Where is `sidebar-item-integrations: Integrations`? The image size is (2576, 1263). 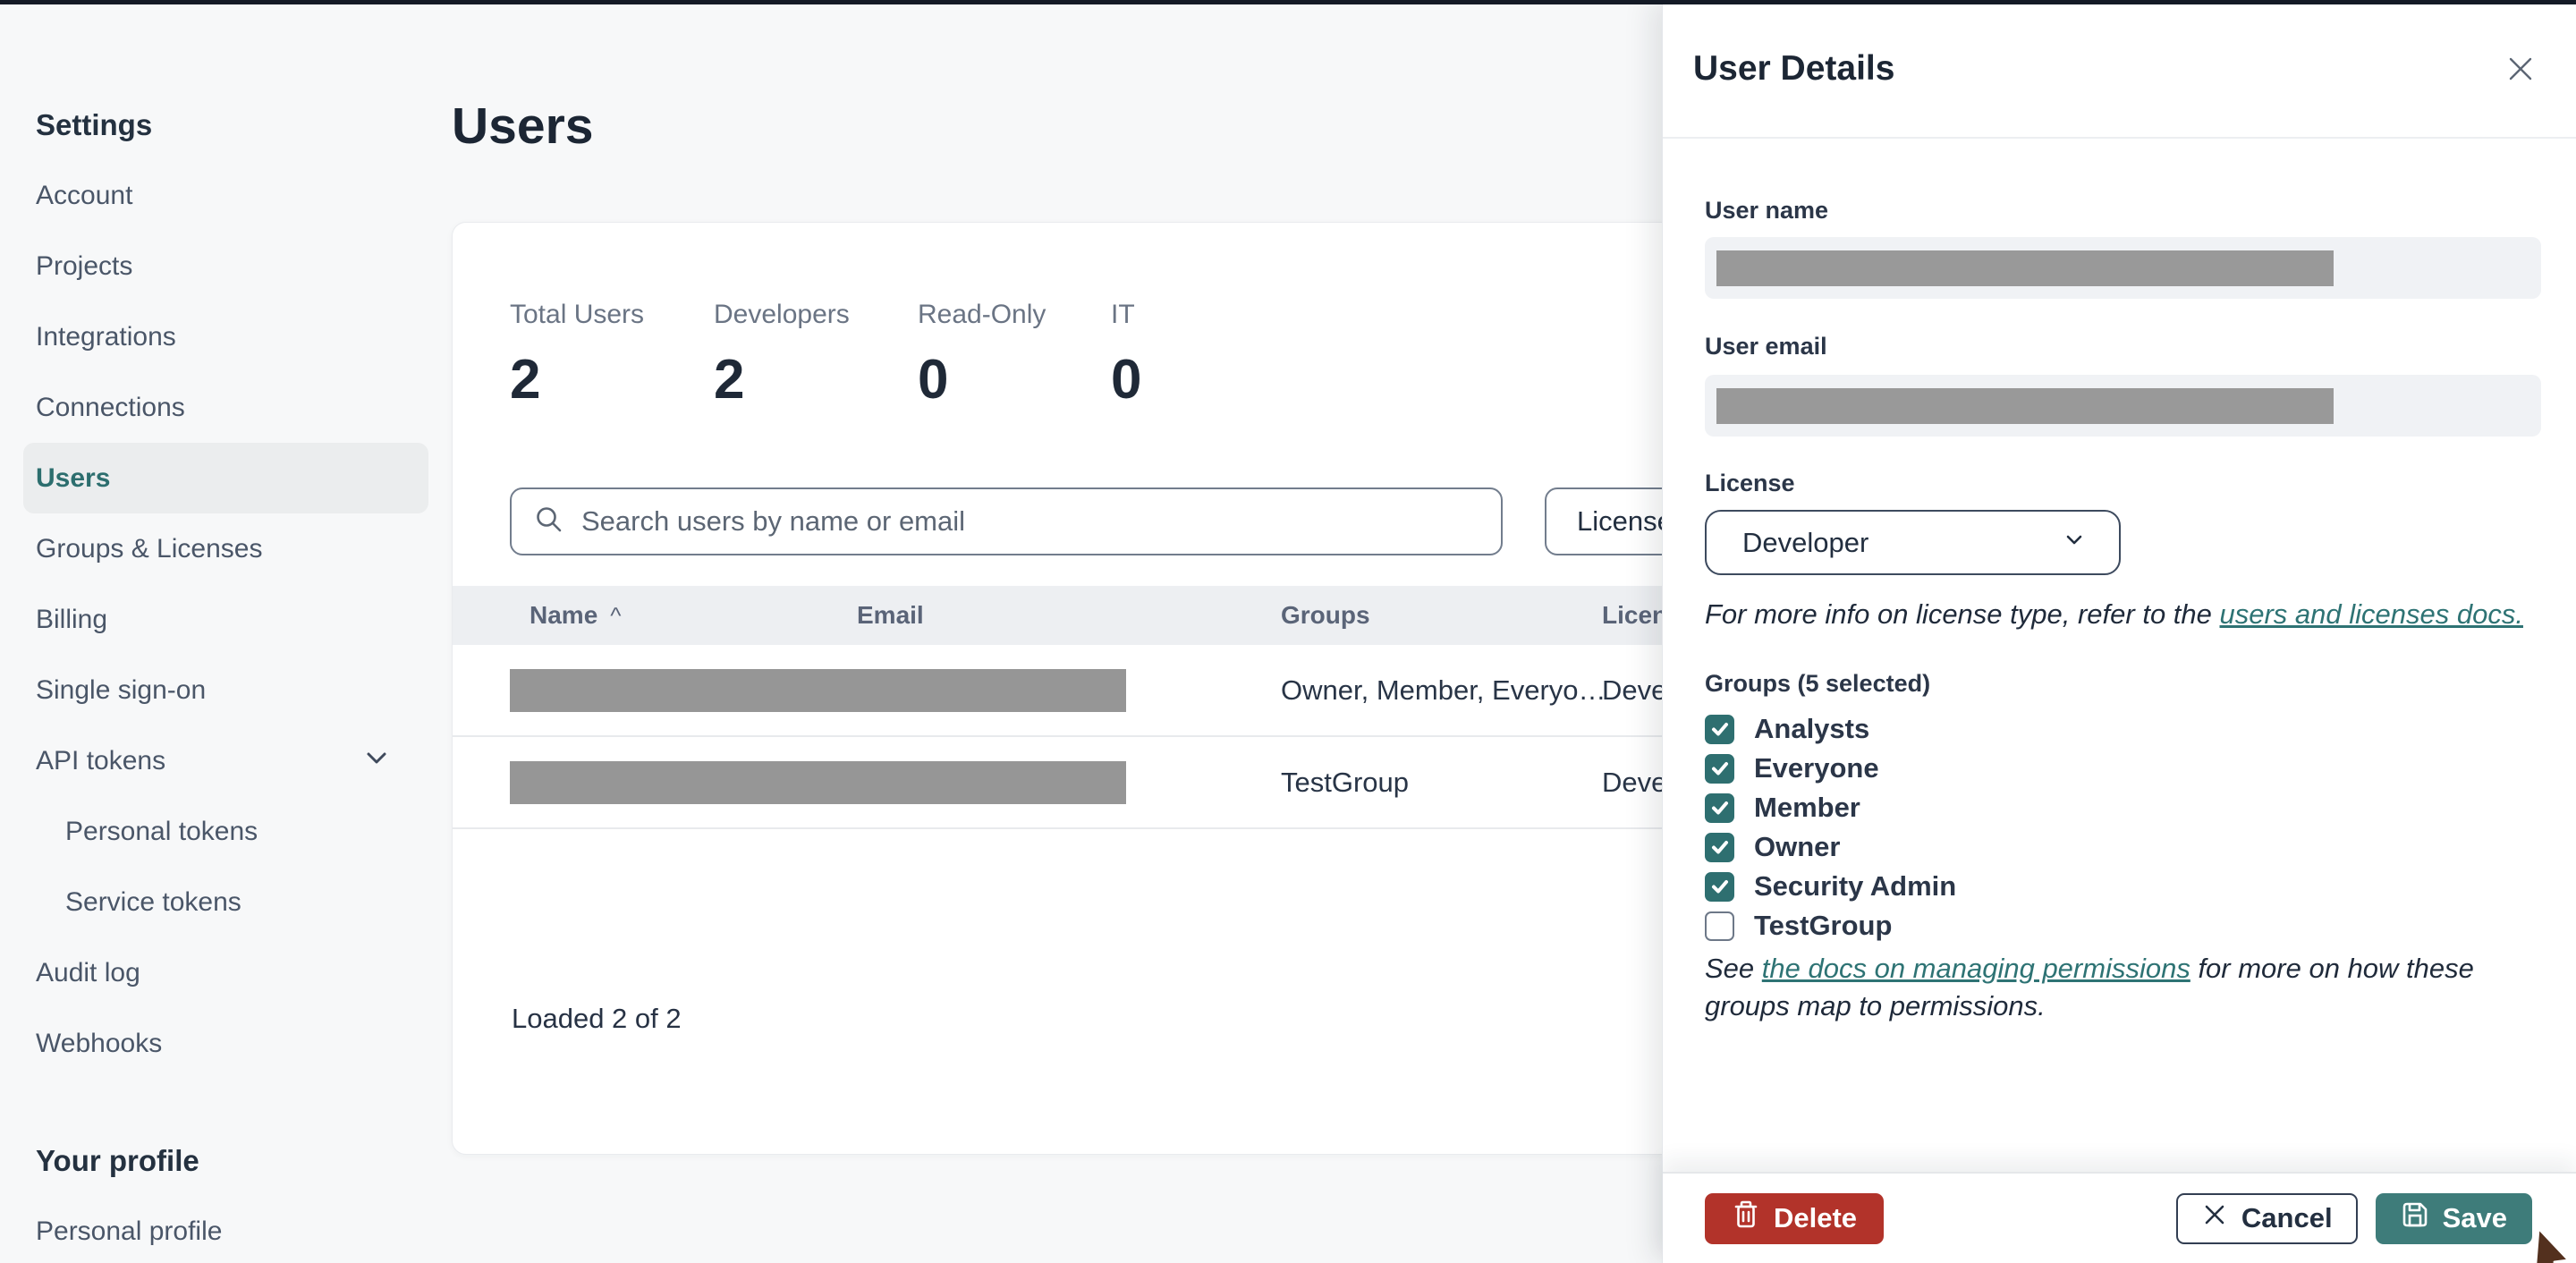 sidebar-item-integrations: Integrations is located at coordinates (235, 336).